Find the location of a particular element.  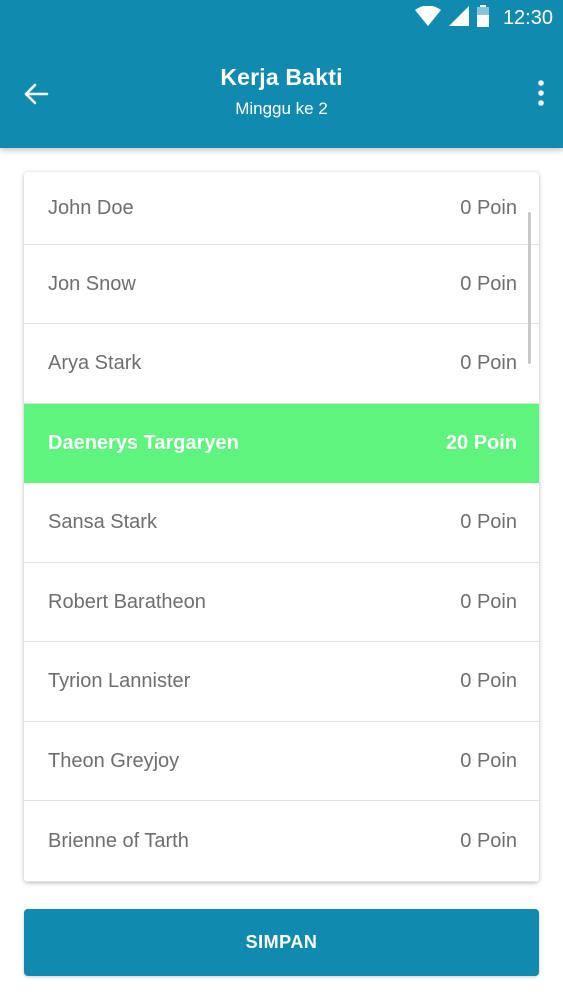

save-button: SIMPAN is located at coordinates (281, 942).